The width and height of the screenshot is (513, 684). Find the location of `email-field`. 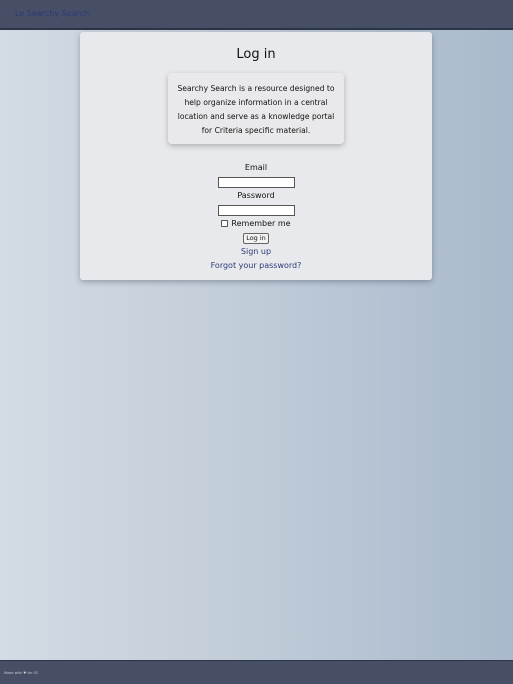

email-field is located at coordinates (256, 182).